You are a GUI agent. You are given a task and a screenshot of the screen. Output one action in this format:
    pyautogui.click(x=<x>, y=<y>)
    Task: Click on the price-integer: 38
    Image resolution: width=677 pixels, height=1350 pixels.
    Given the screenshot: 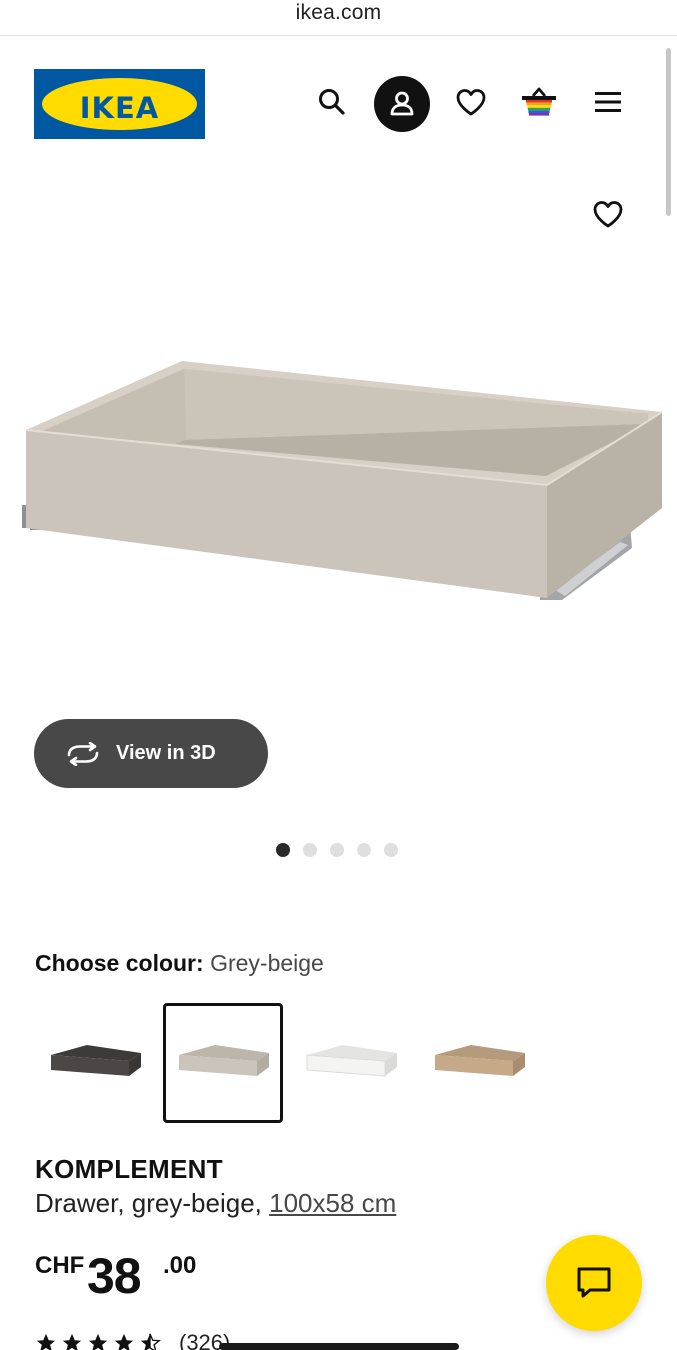 What is the action you would take?
    pyautogui.click(x=114, y=1276)
    